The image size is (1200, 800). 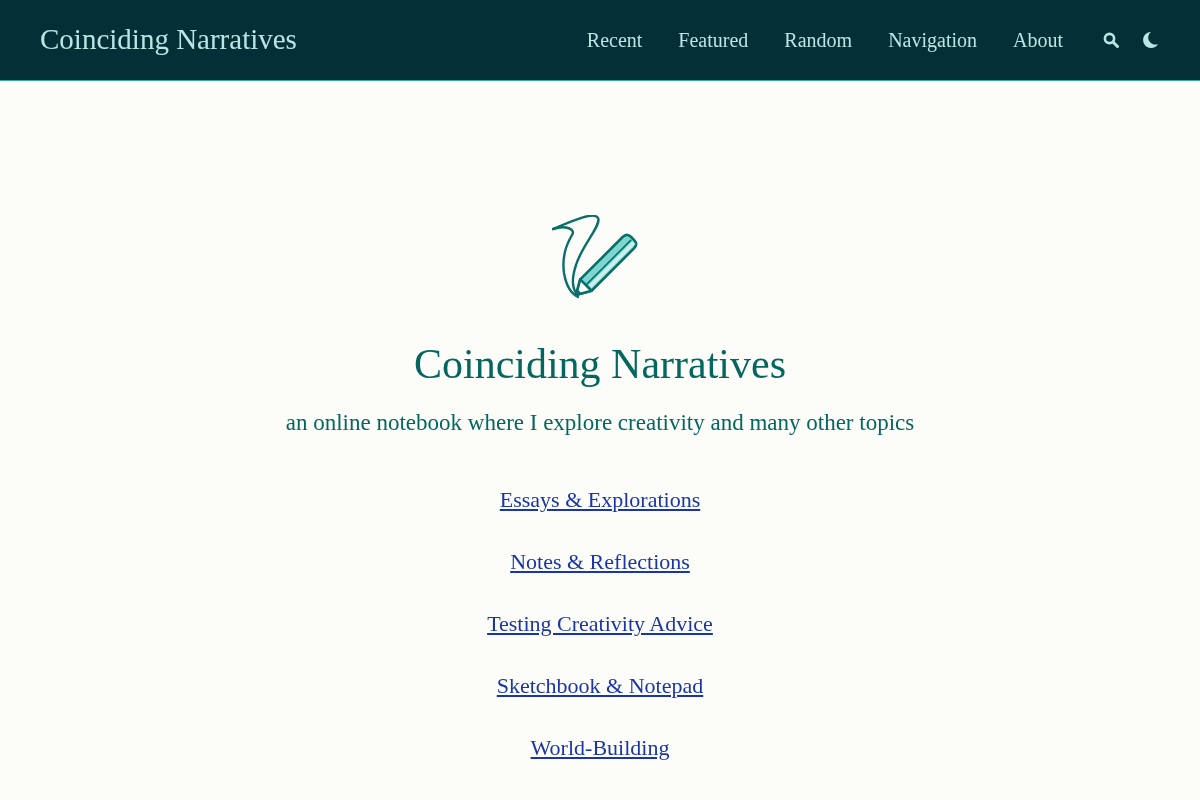 I want to click on dark-mode-toggle, so click(x=1150, y=40).